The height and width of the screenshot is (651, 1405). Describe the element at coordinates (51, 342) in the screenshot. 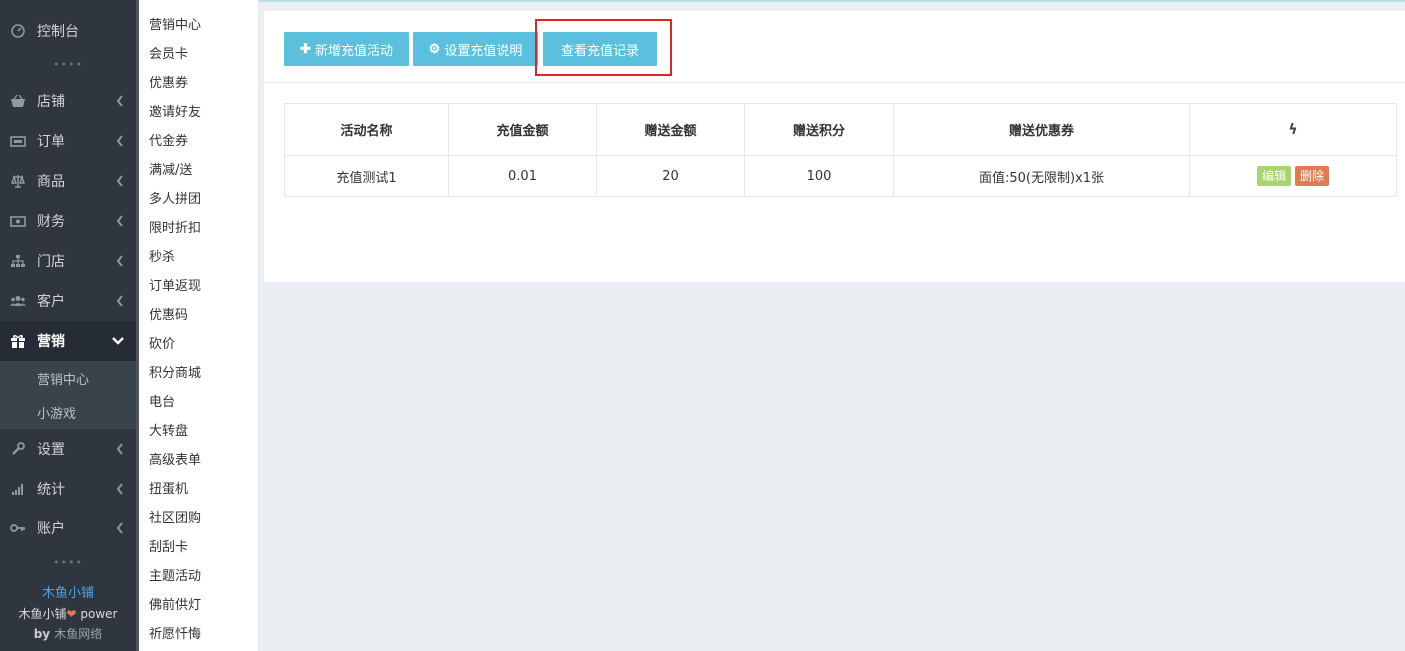

I see `sidebar-item-label: 营销` at that location.